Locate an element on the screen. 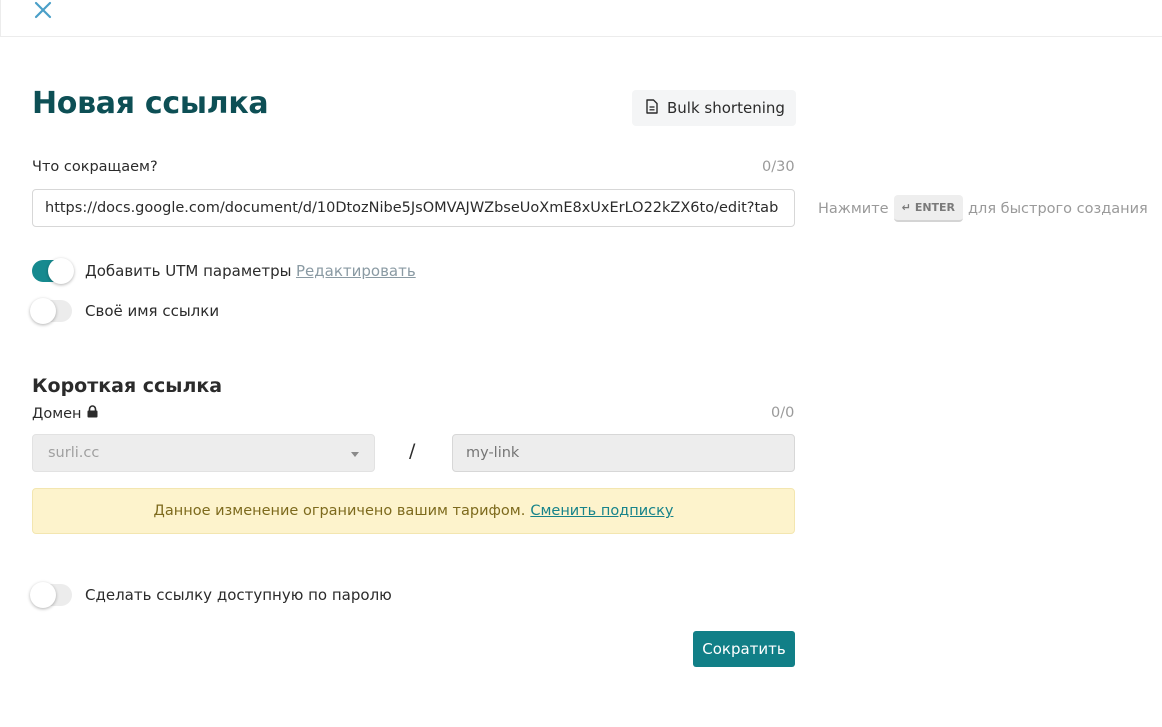 Image resolution: width=1162 pixels, height=727 pixels. slug-input is located at coordinates (623, 453).